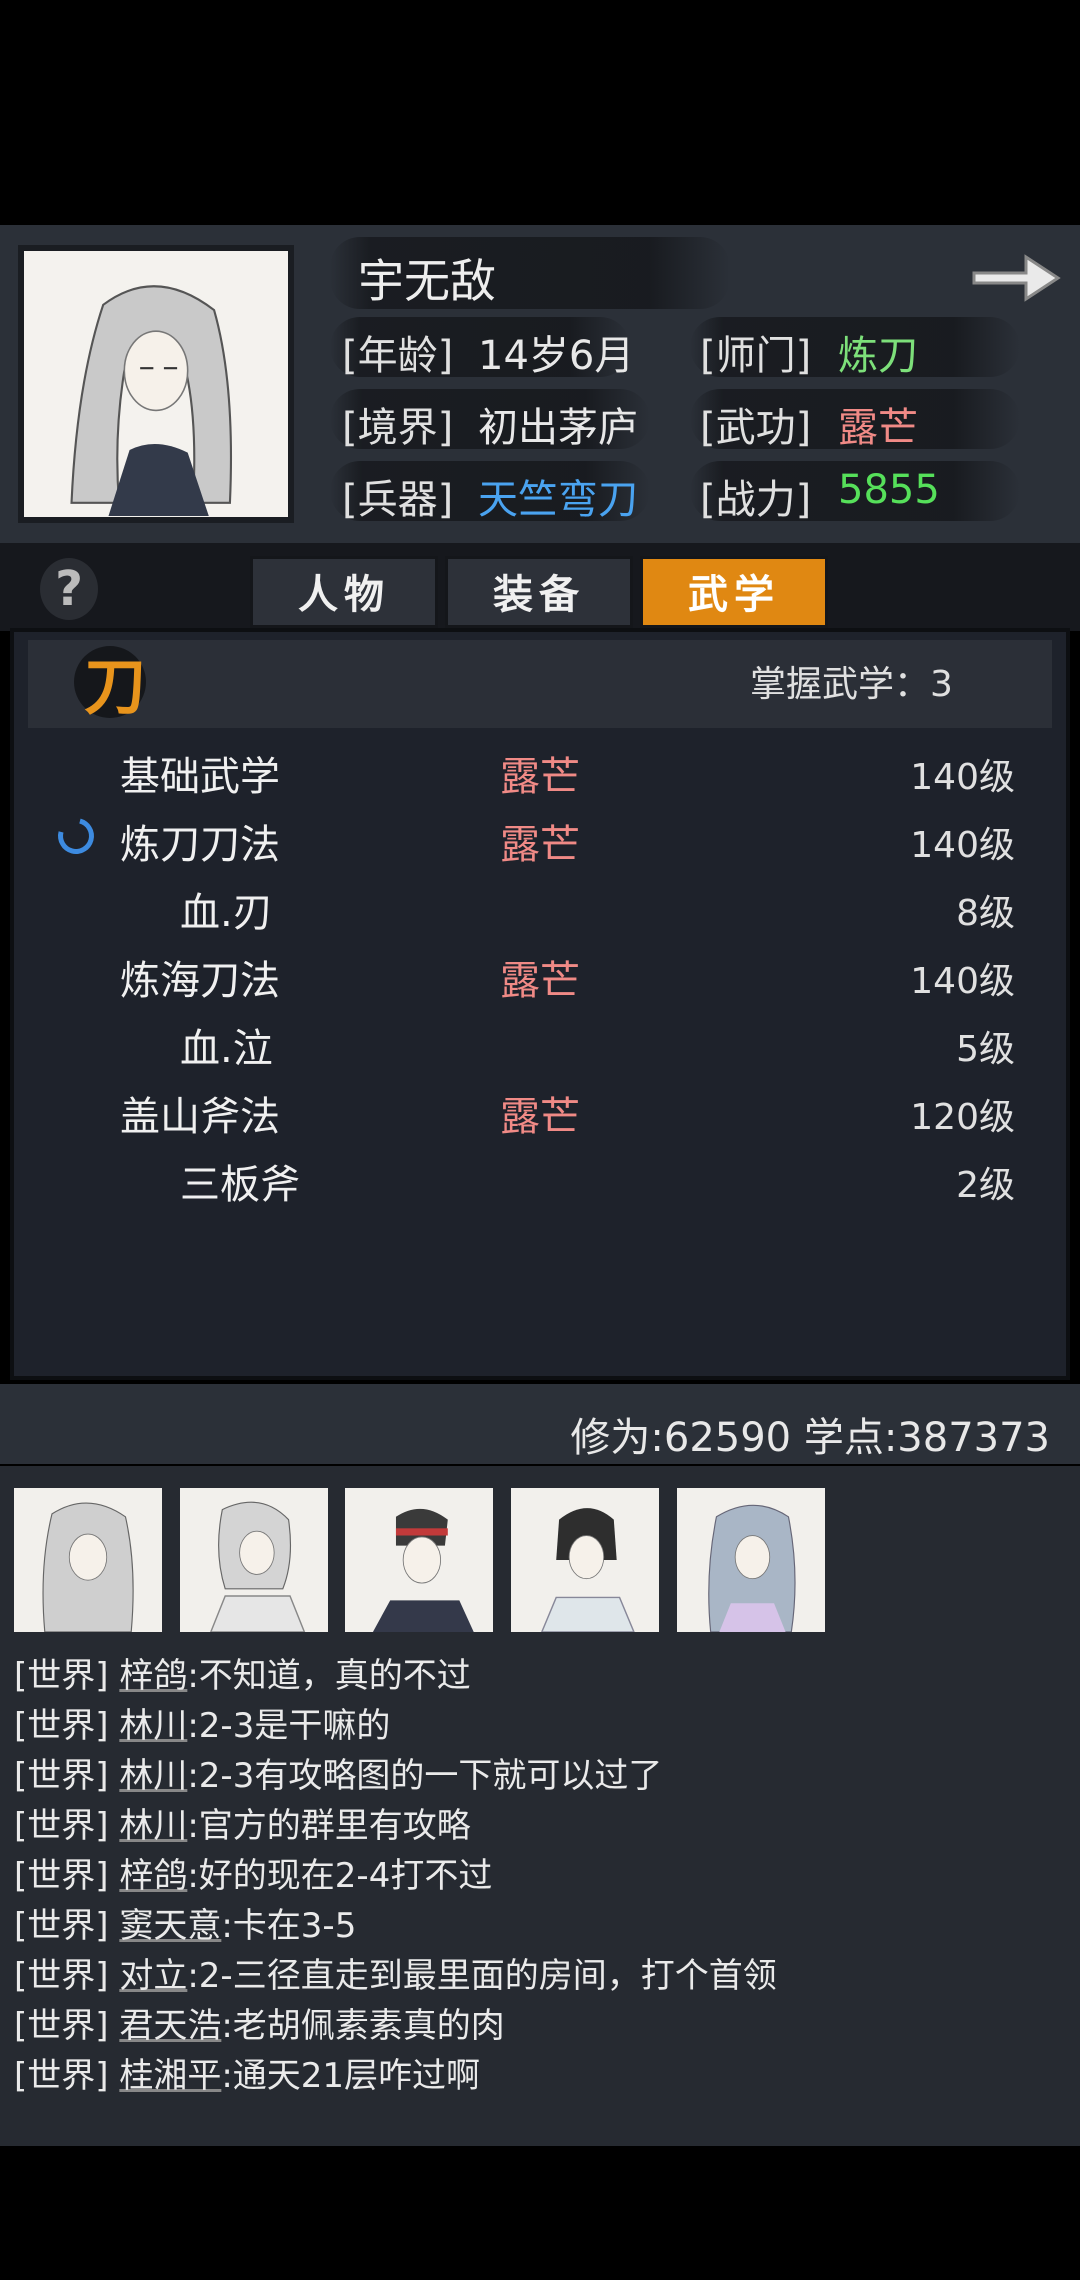 The width and height of the screenshot is (1080, 2280). Describe the element at coordinates (558, 496) in the screenshot. I see `weapon-value: 天竺弯刀` at that location.